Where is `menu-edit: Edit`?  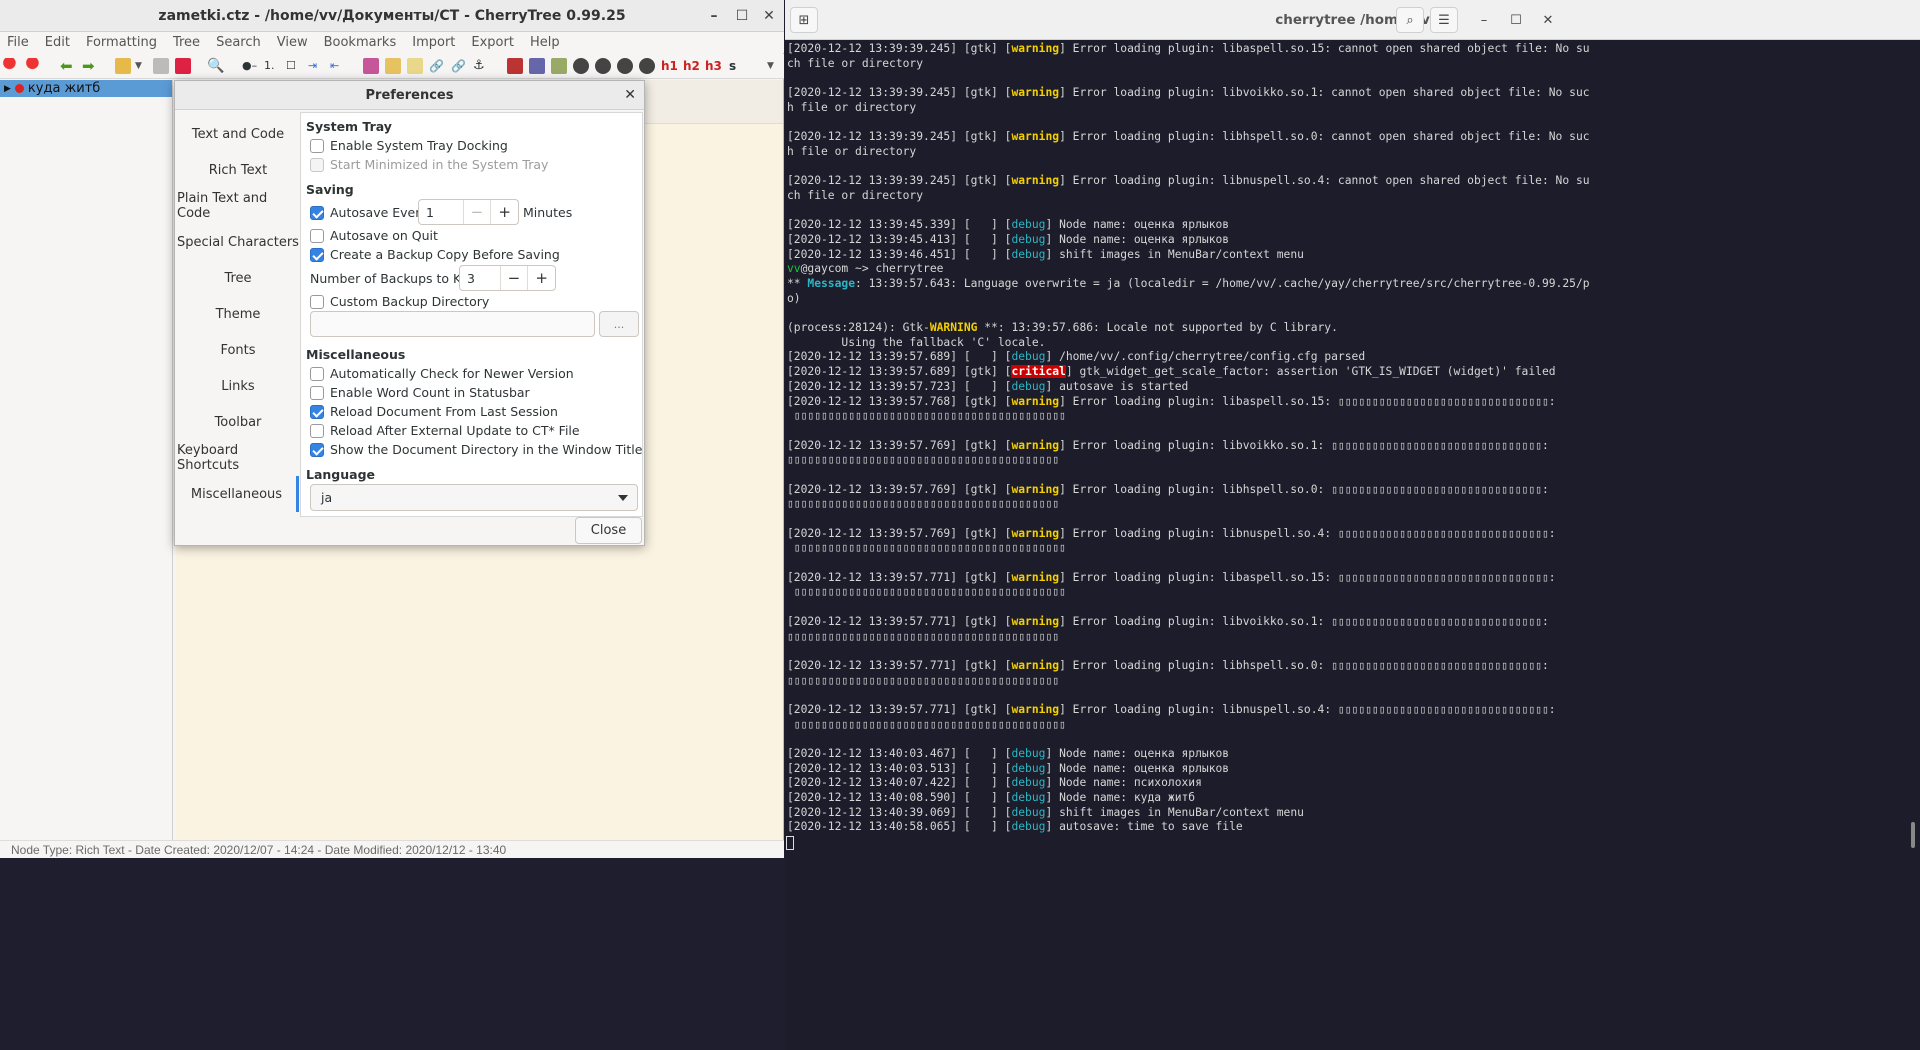 menu-edit: Edit is located at coordinates (57, 42).